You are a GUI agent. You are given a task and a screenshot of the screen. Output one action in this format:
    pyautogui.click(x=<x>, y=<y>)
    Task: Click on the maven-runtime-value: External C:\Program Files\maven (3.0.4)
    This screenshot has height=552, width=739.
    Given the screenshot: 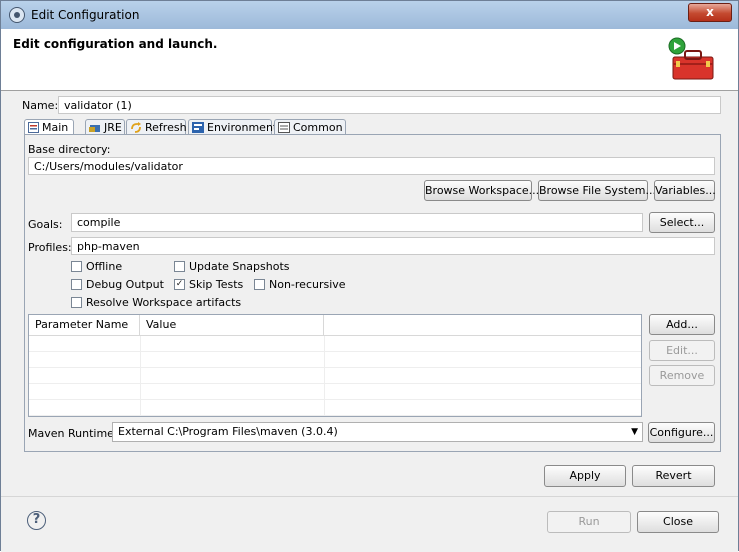 What is the action you would take?
    pyautogui.click(x=228, y=431)
    